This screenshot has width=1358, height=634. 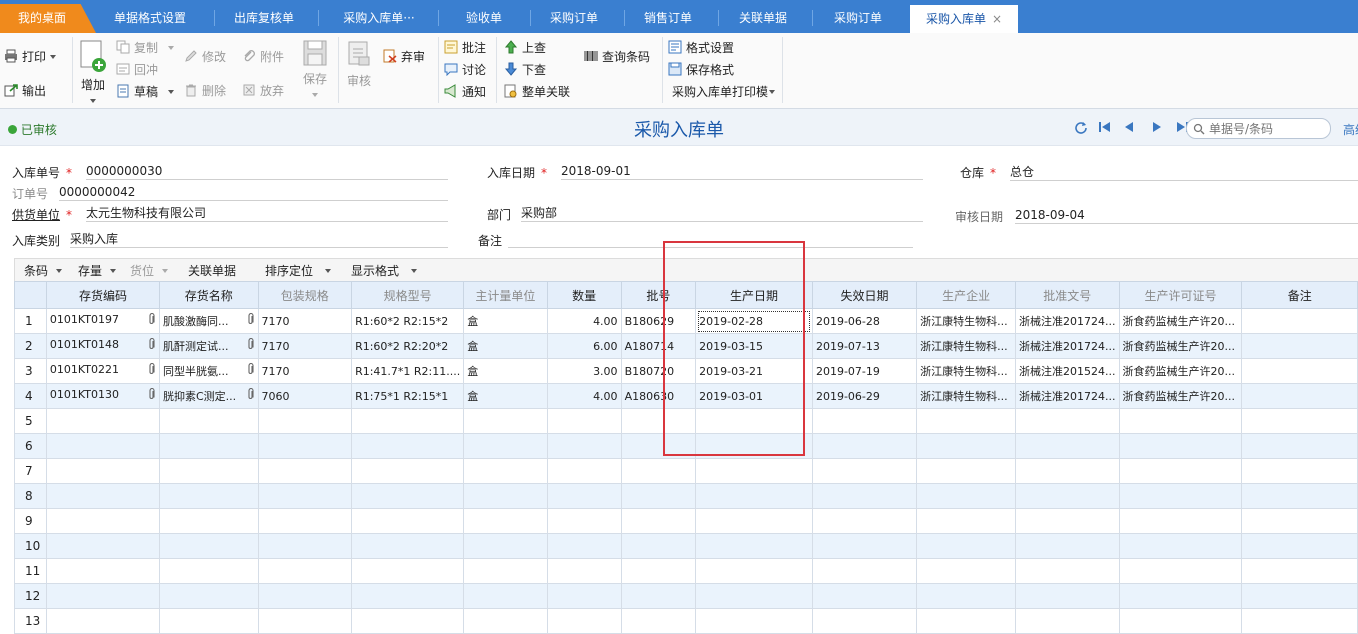 I want to click on tab-purchase-order-1: 采购订单, so click(x=574, y=18).